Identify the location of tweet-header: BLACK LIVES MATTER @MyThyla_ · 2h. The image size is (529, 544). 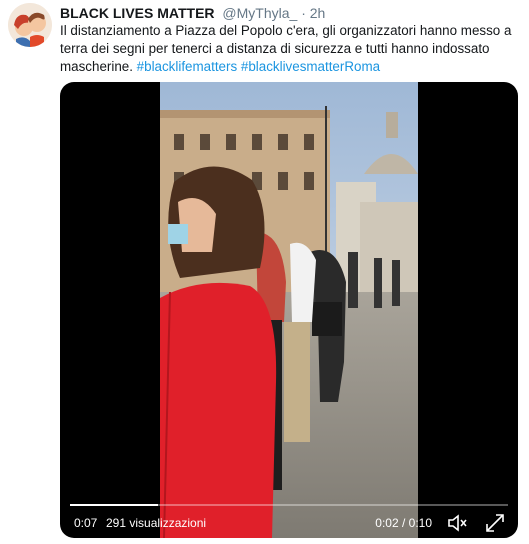
(192, 13).